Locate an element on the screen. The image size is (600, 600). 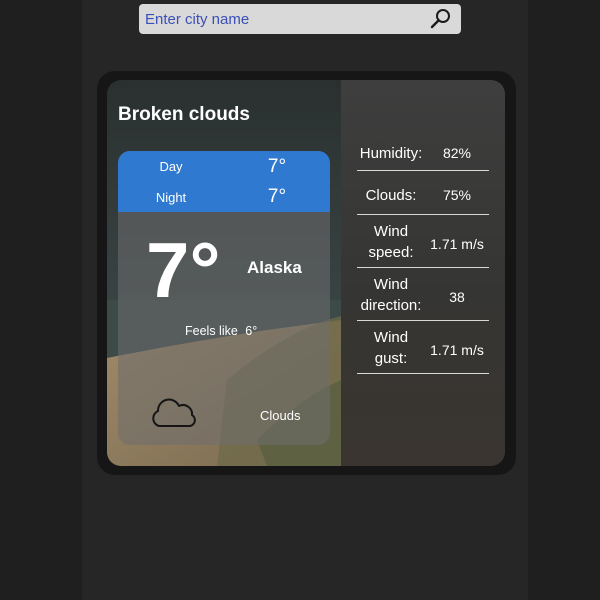
night-label: Night is located at coordinates (171, 197).